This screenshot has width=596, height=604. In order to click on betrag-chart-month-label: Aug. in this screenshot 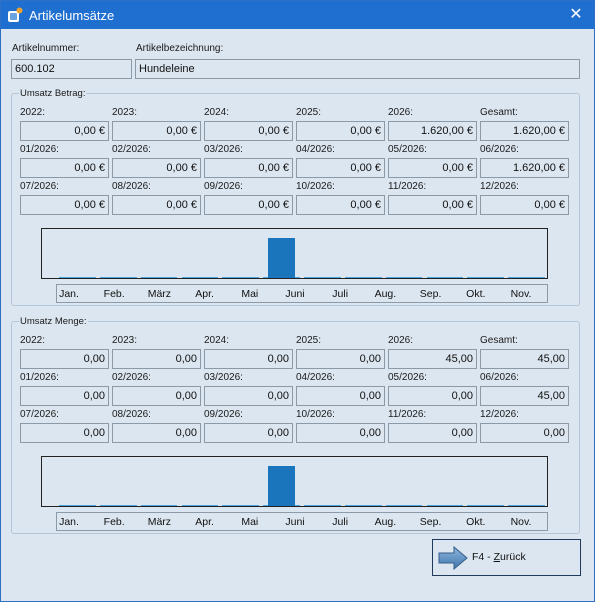, I will do `click(385, 294)`.